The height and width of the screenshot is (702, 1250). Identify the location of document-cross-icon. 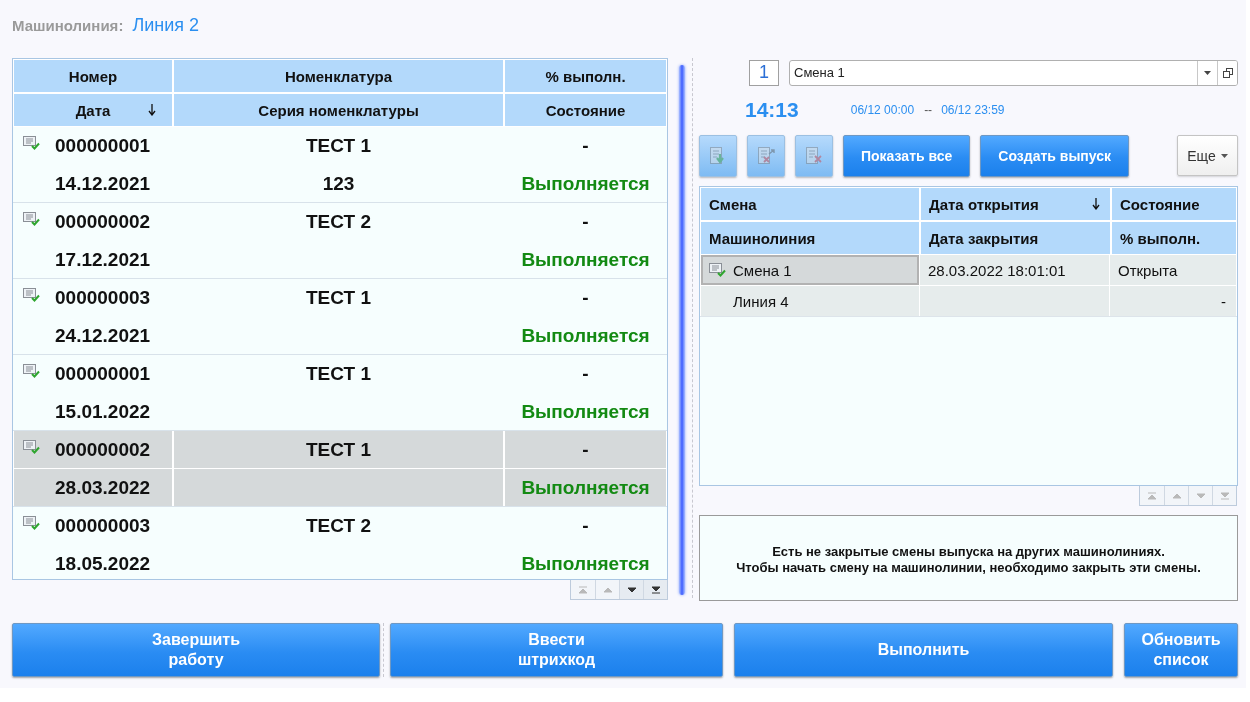
(814, 156).